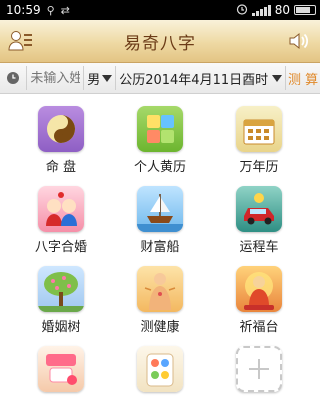 This screenshot has height=404, width=320. Describe the element at coordinates (94, 80) in the screenshot. I see `gender-value: 男` at that location.